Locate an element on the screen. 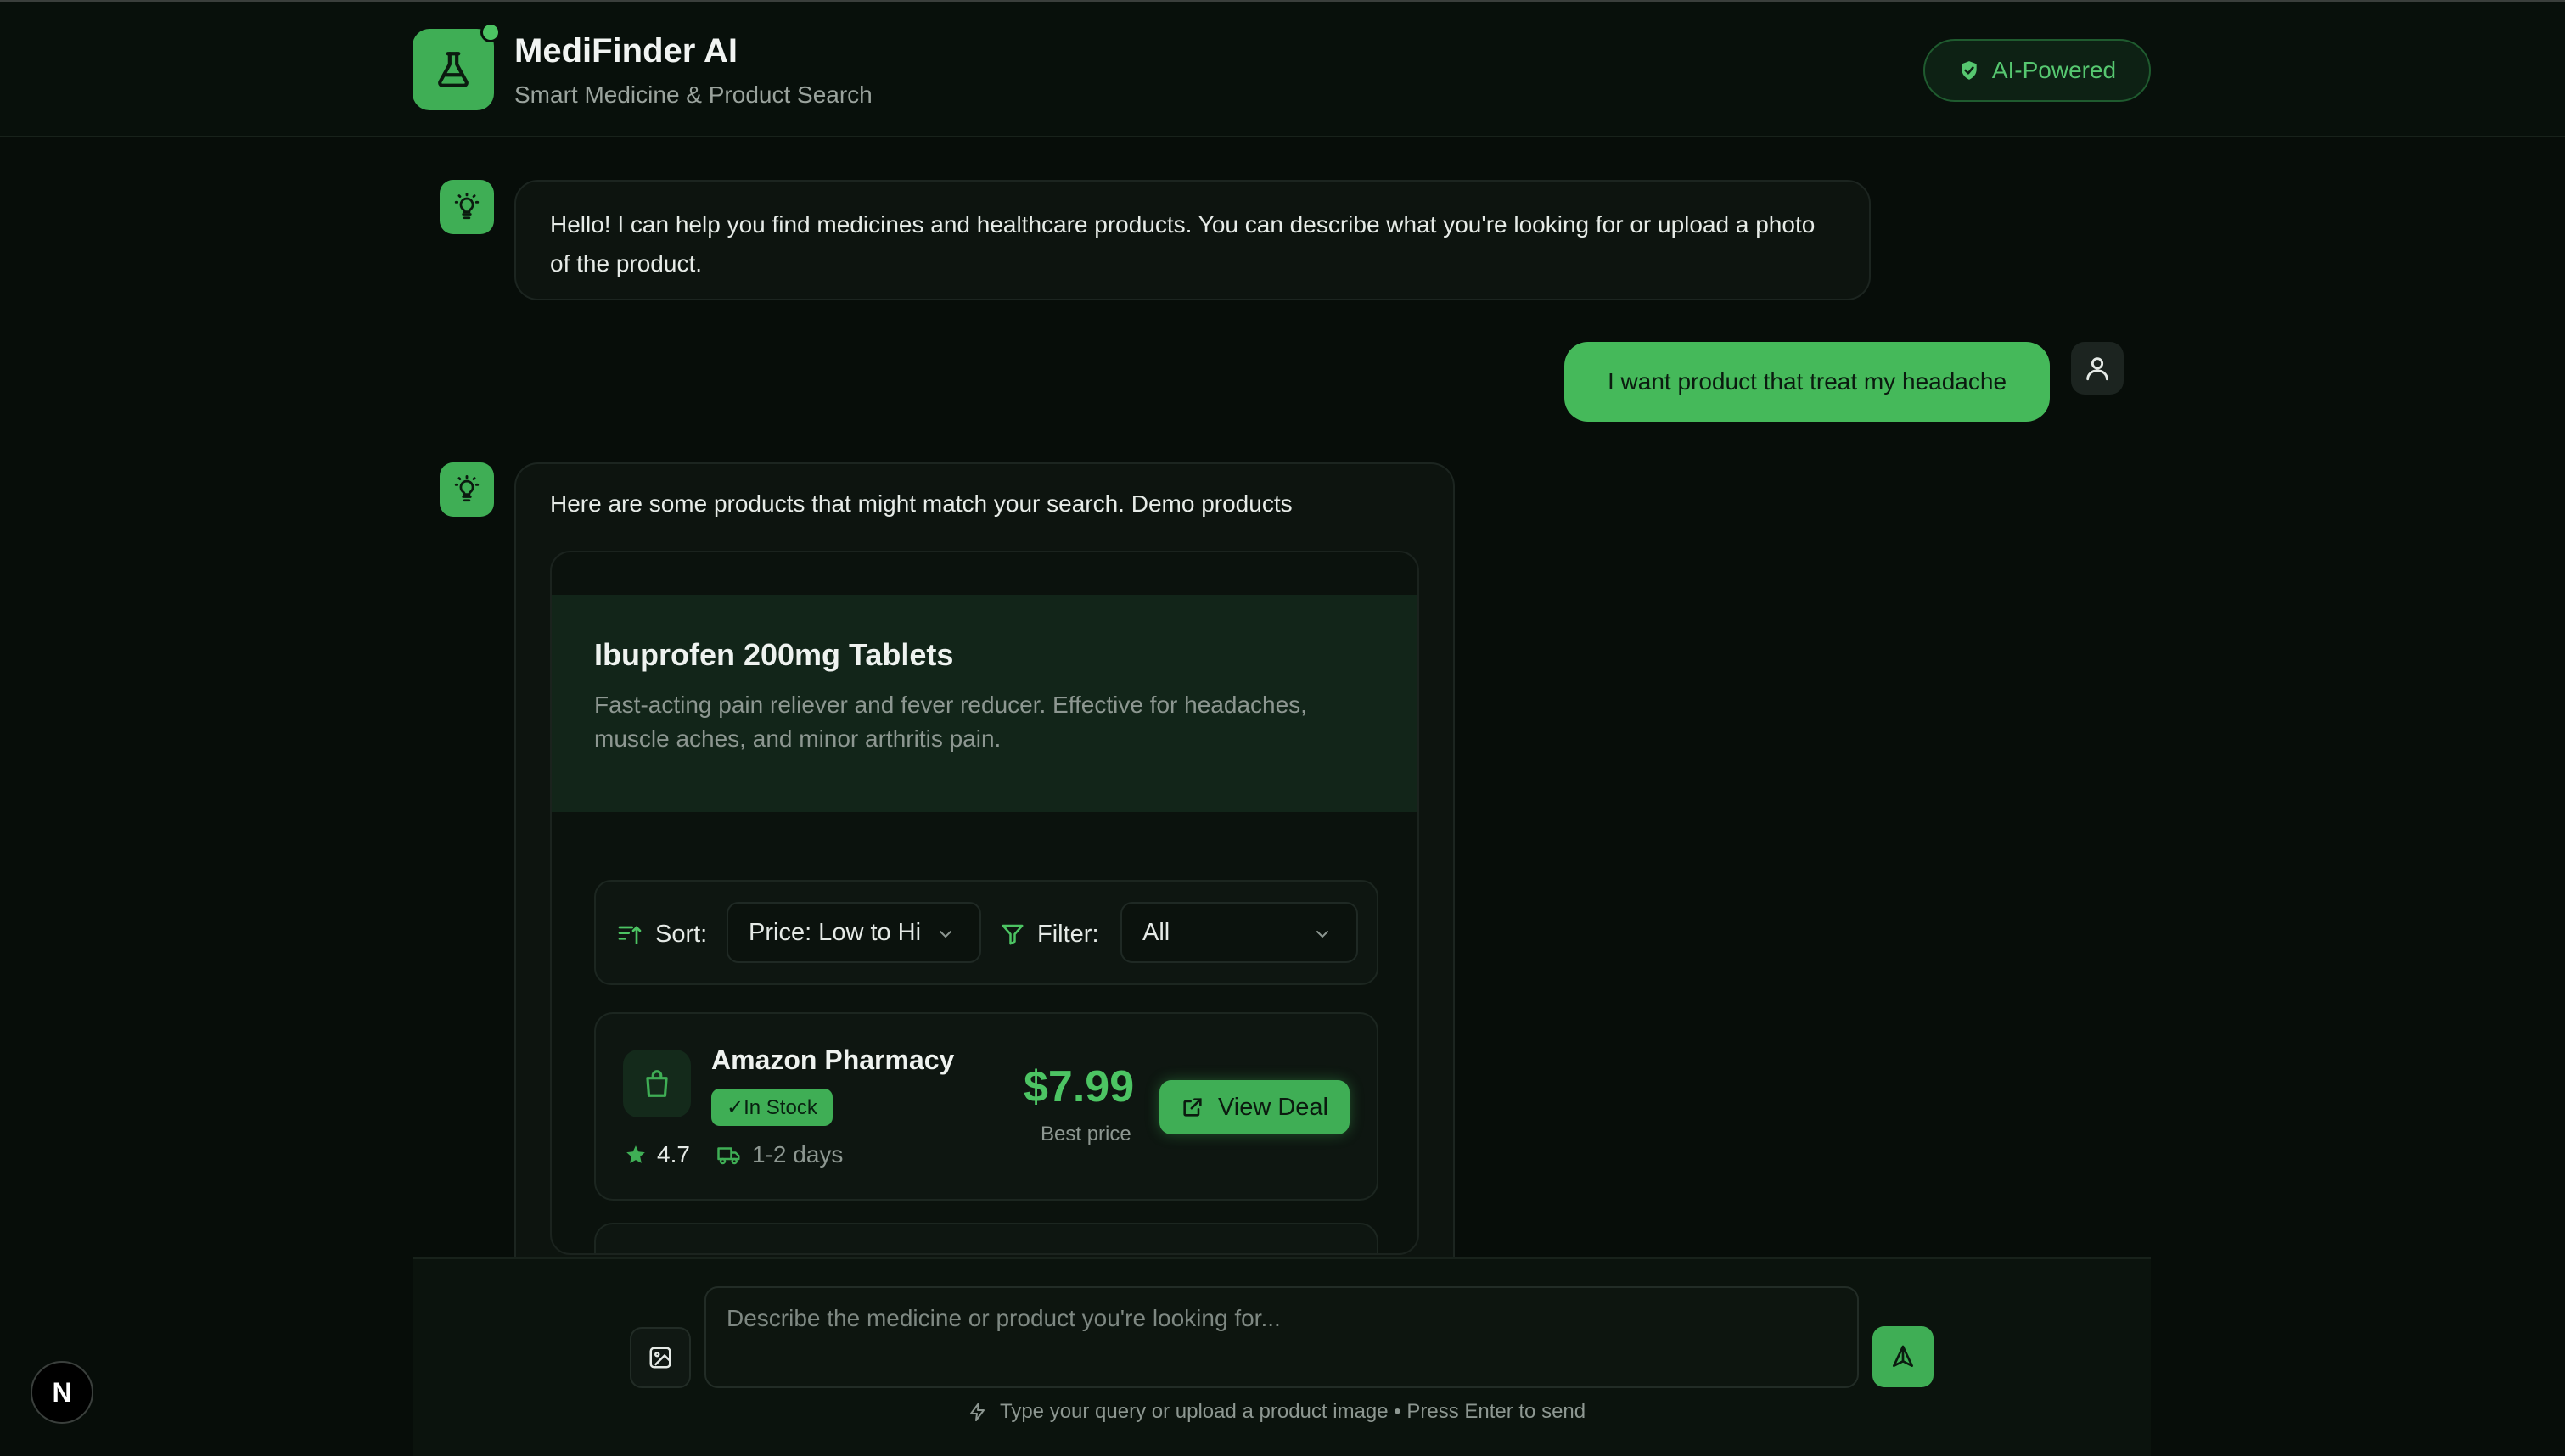 The image size is (2565, 1456). search-input is located at coordinates (1281, 1337).